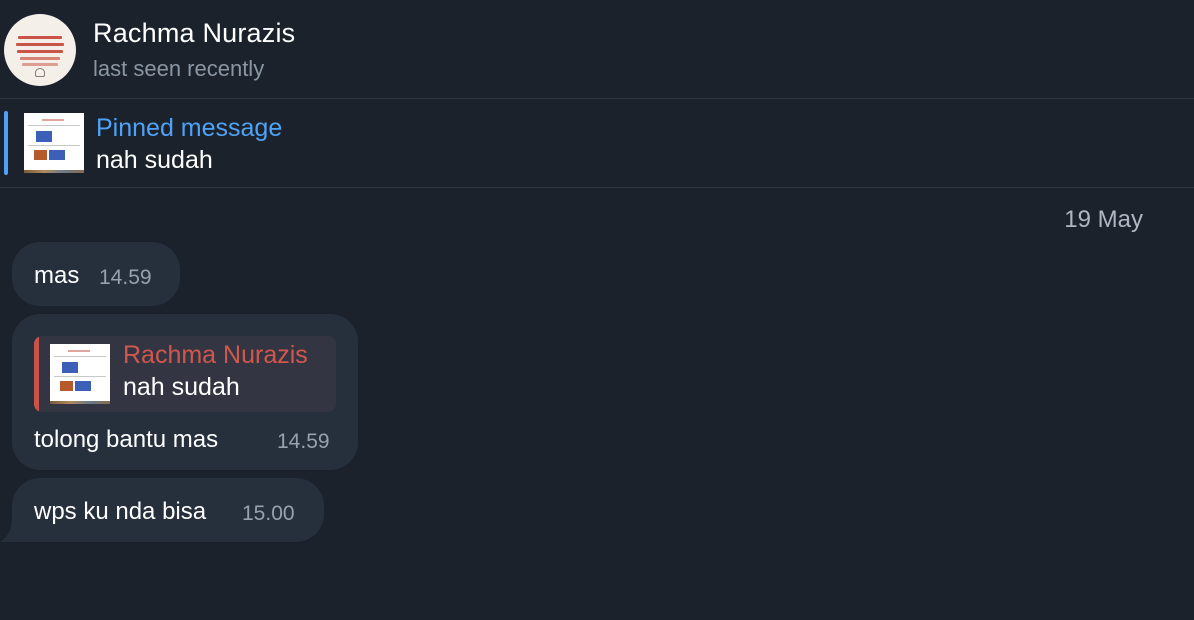  I want to click on pinned-title: Pinned message, so click(189, 128).